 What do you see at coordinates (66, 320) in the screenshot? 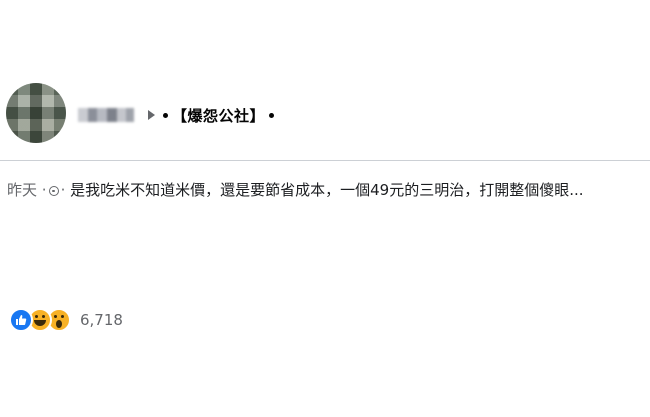
I see `reactions-bar: 6,718` at bounding box center [66, 320].